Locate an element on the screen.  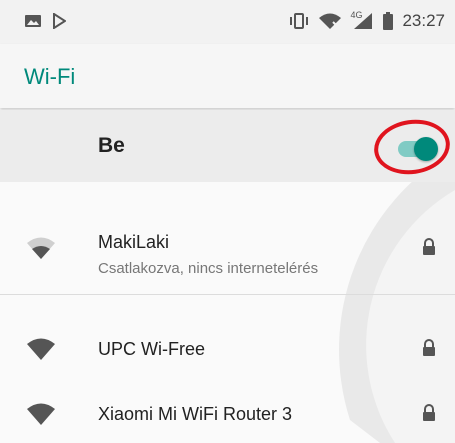
wifi-signal-icon is located at coordinates (330, 21).